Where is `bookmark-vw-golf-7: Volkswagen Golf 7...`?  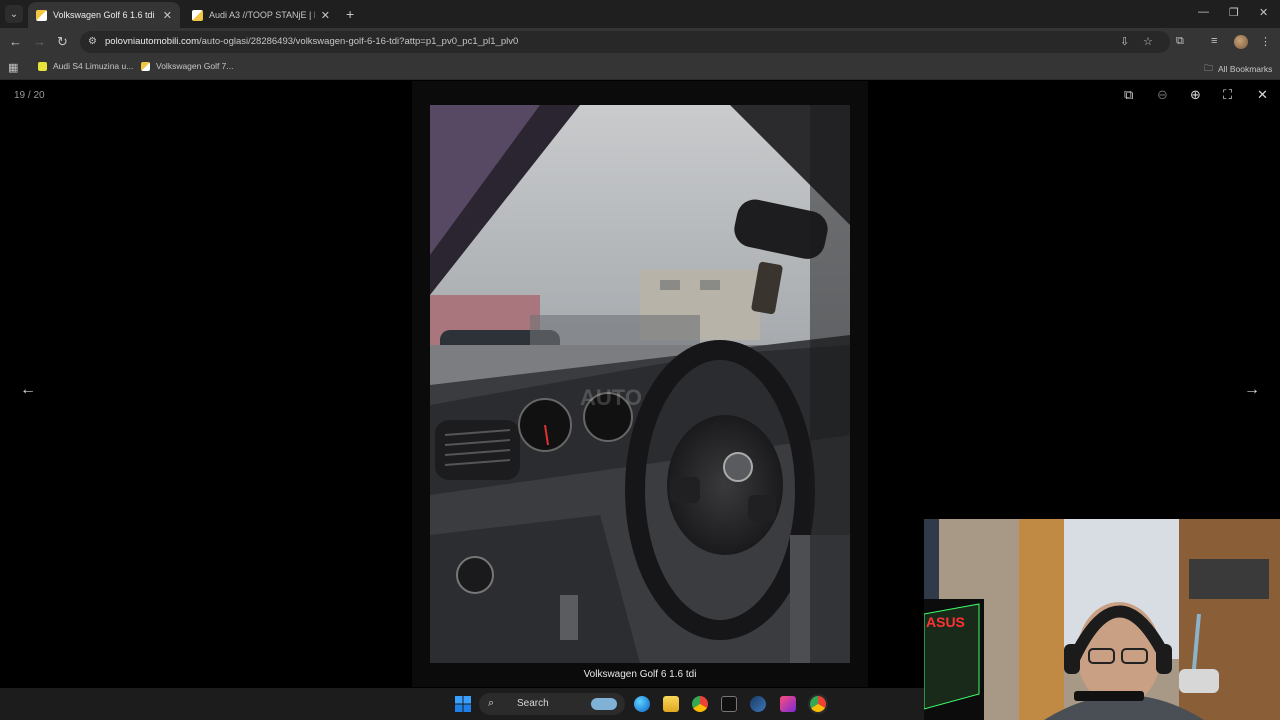
bookmark-vw-golf-7: Volkswagen Golf 7... is located at coordinates (187, 66).